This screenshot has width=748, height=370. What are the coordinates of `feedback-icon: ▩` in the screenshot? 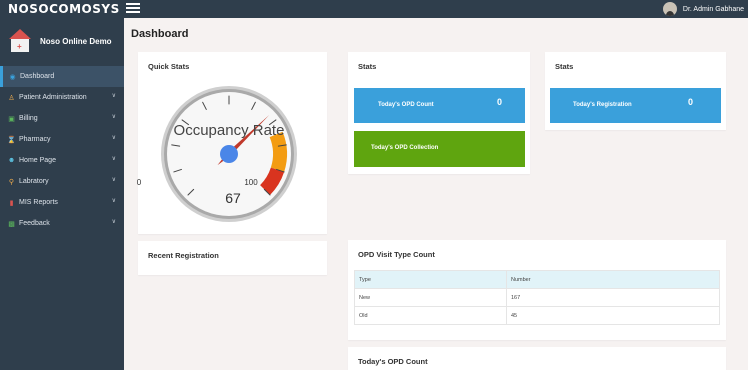 It's located at (11, 224).